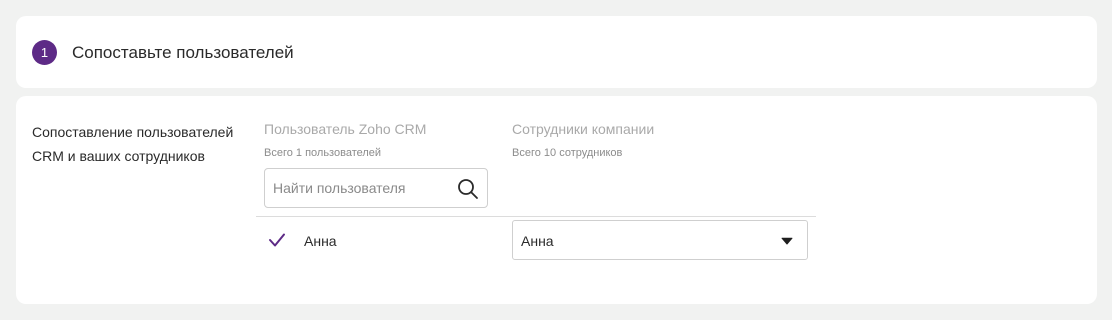 This screenshot has height=320, width=1112. I want to click on table-divider, so click(536, 216).